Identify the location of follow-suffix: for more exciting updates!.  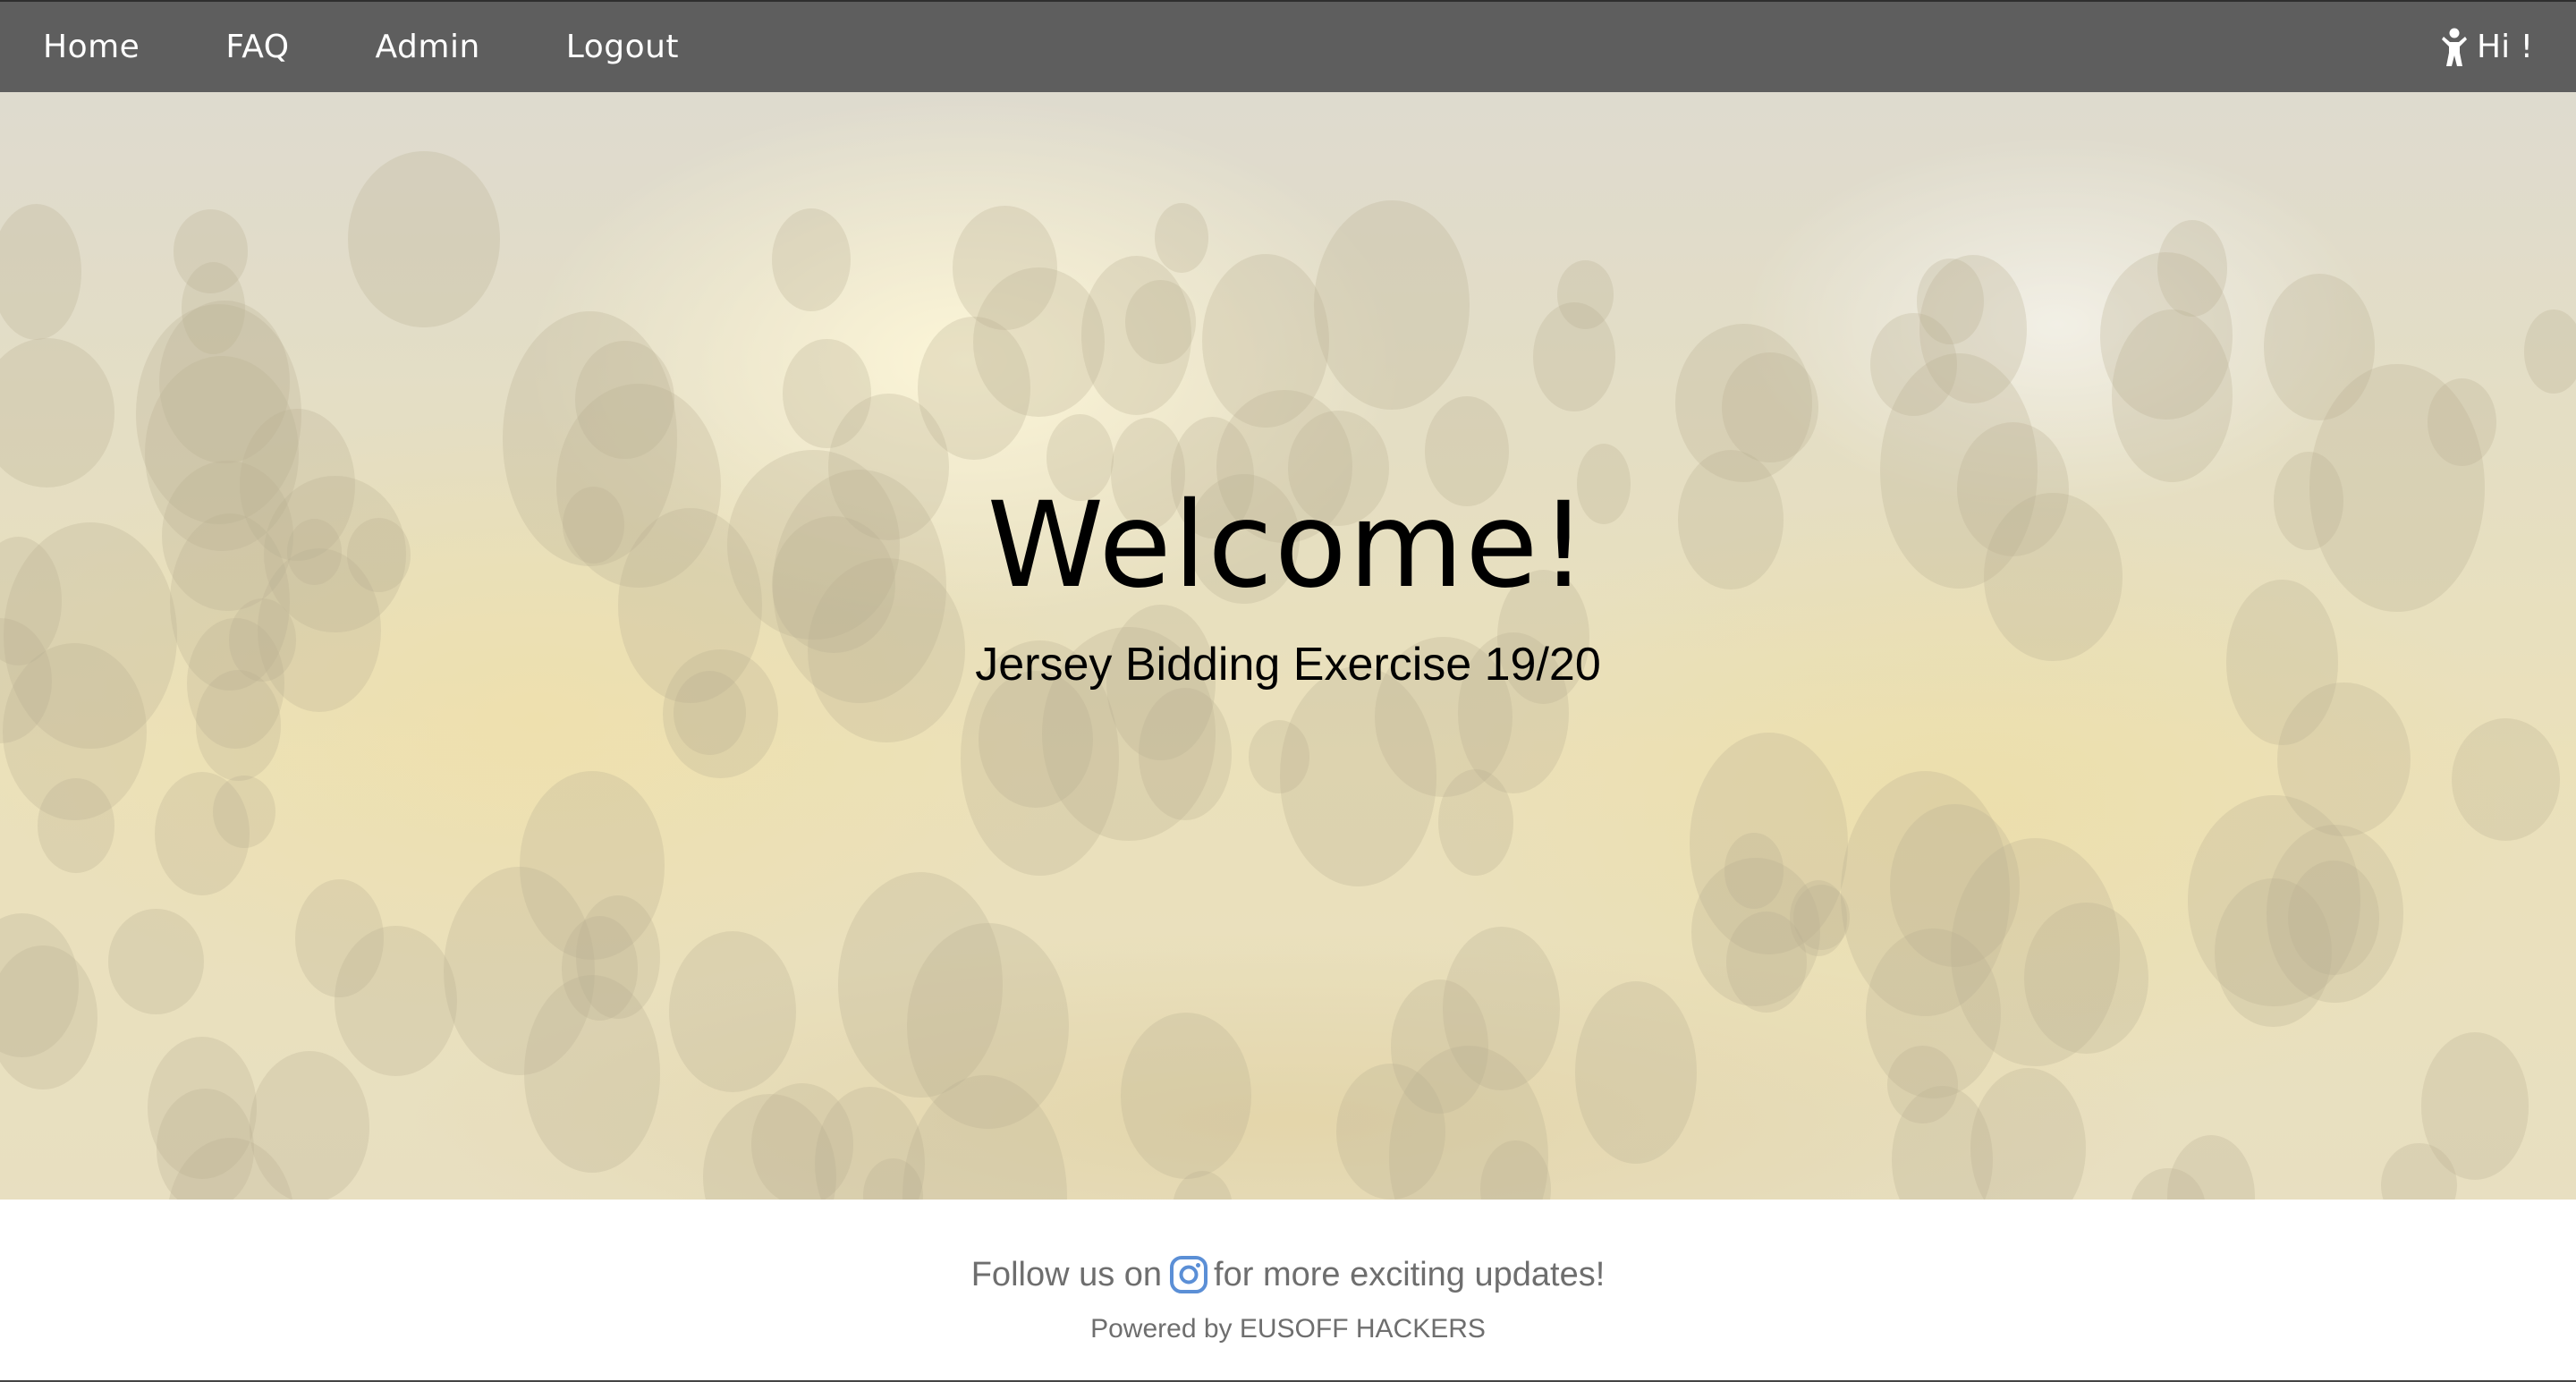
(1410, 1274).